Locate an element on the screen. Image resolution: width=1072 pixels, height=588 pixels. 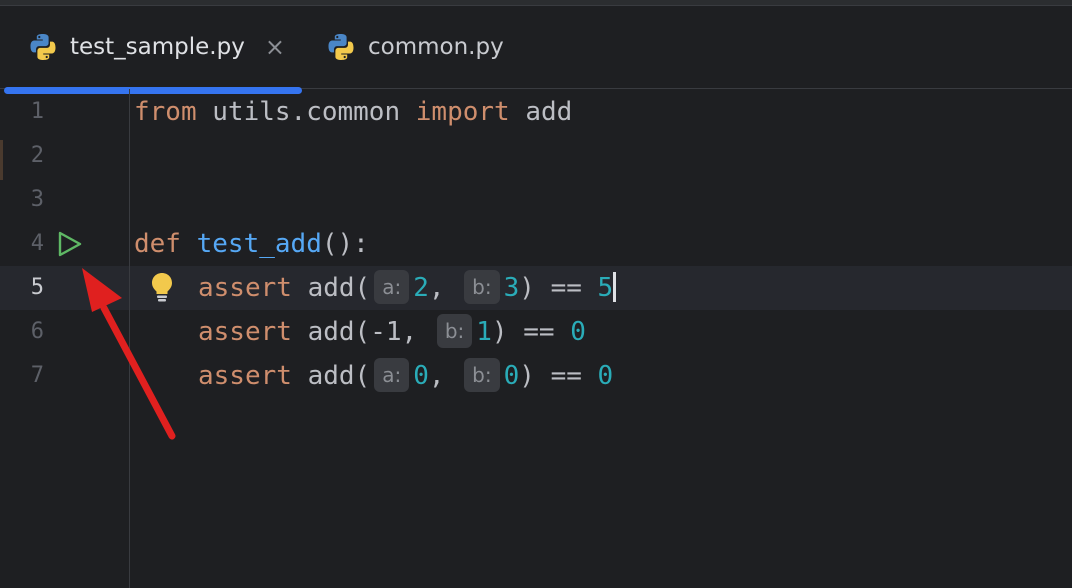
line-number: 7 is located at coordinates (37, 375).